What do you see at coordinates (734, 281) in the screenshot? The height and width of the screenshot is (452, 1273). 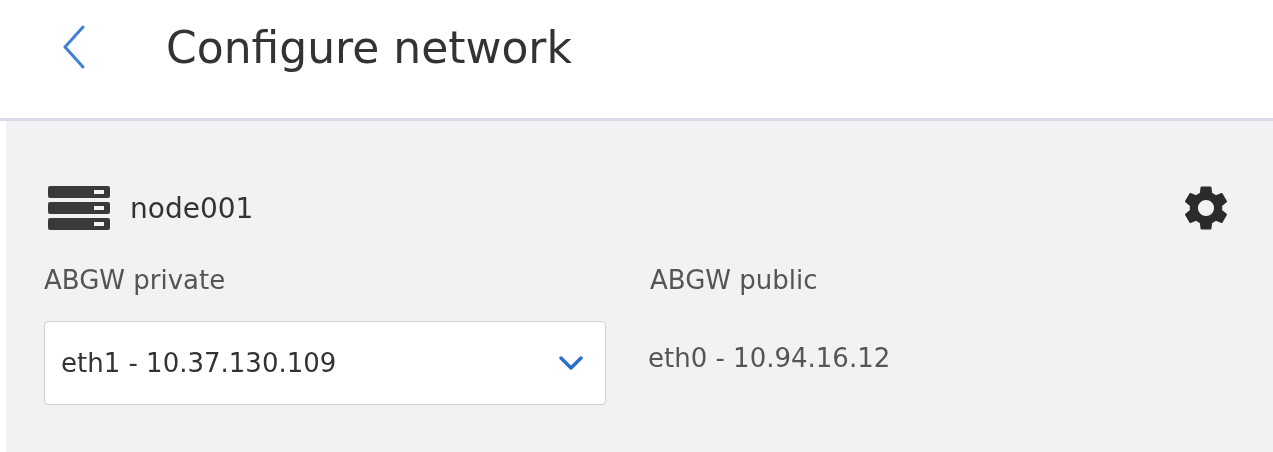 I see `field-label: ABGW public` at bounding box center [734, 281].